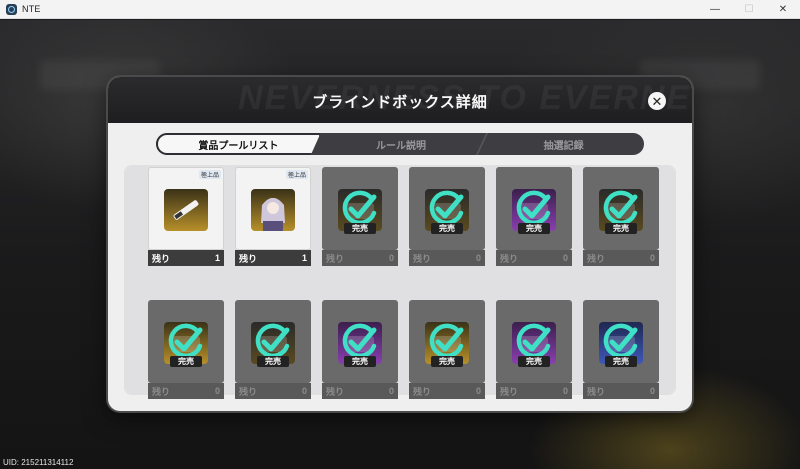  What do you see at coordinates (273, 210) in the screenshot?
I see `character-portrait-icon` at bounding box center [273, 210].